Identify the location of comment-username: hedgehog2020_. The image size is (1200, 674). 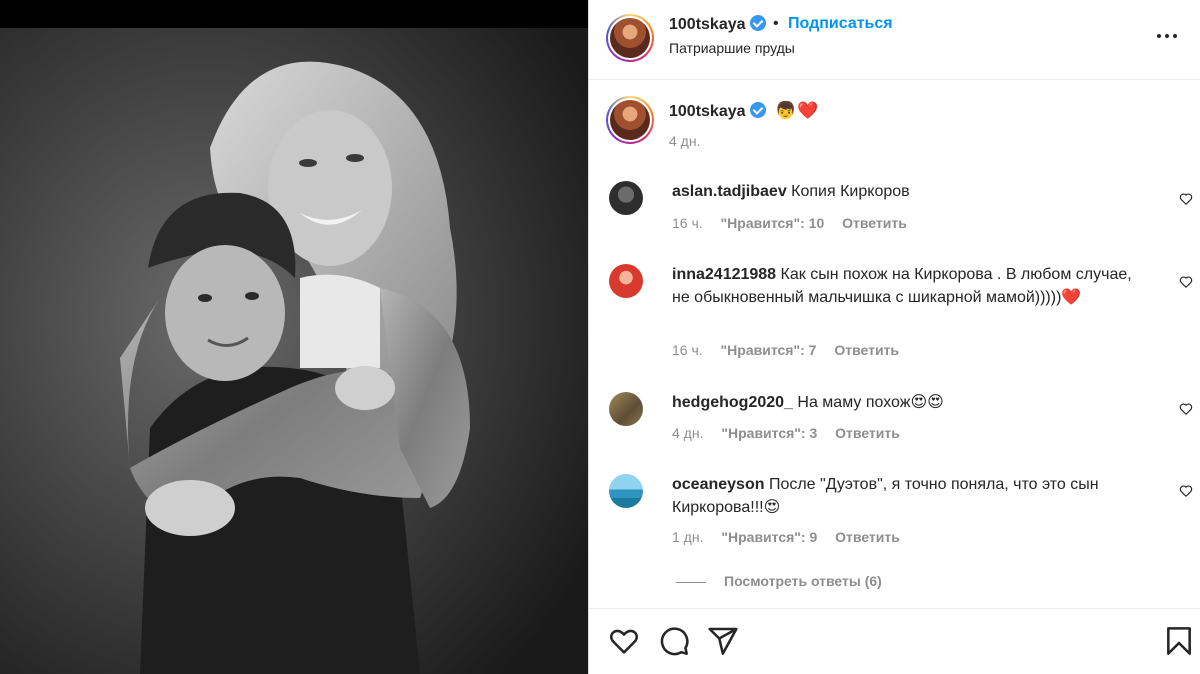
(732, 402).